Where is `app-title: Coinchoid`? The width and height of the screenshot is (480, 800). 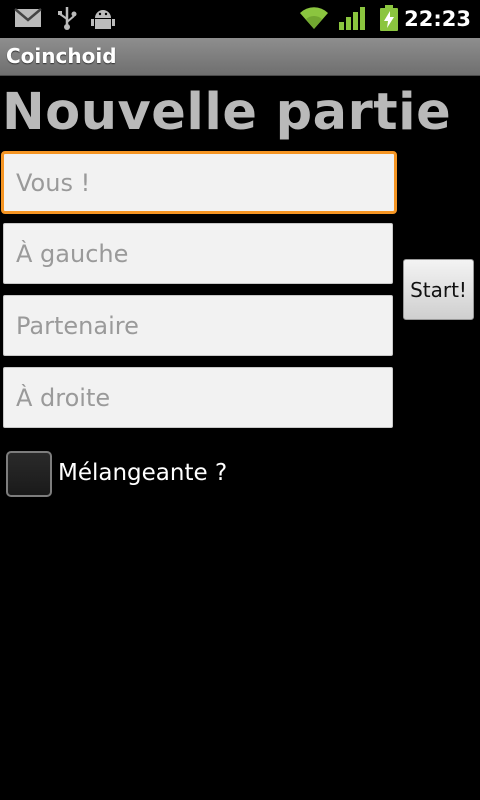
app-title: Coinchoid is located at coordinates (61, 56).